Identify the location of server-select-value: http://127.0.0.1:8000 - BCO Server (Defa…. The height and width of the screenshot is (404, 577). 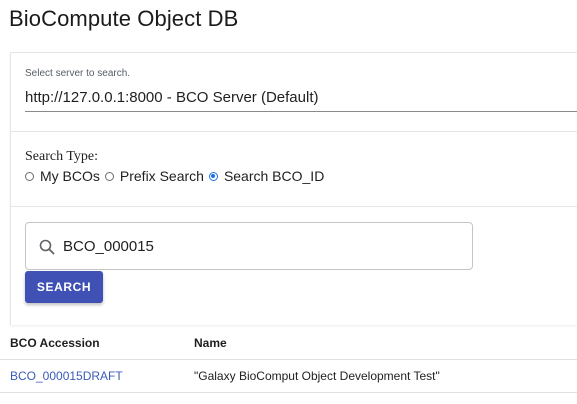
(172, 97).